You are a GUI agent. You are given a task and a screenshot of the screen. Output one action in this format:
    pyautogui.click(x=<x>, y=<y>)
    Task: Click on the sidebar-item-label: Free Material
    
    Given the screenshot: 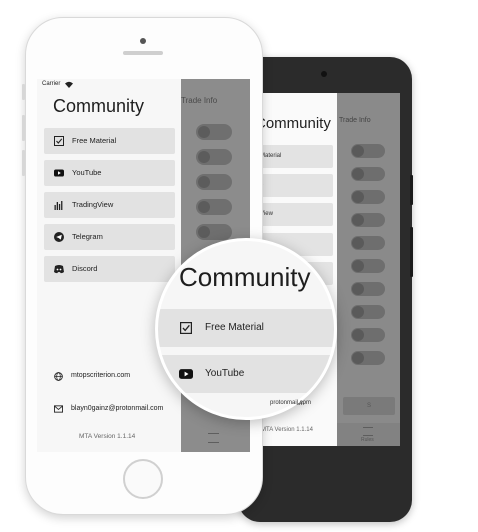 What is the action you would take?
    pyautogui.click(x=94, y=140)
    